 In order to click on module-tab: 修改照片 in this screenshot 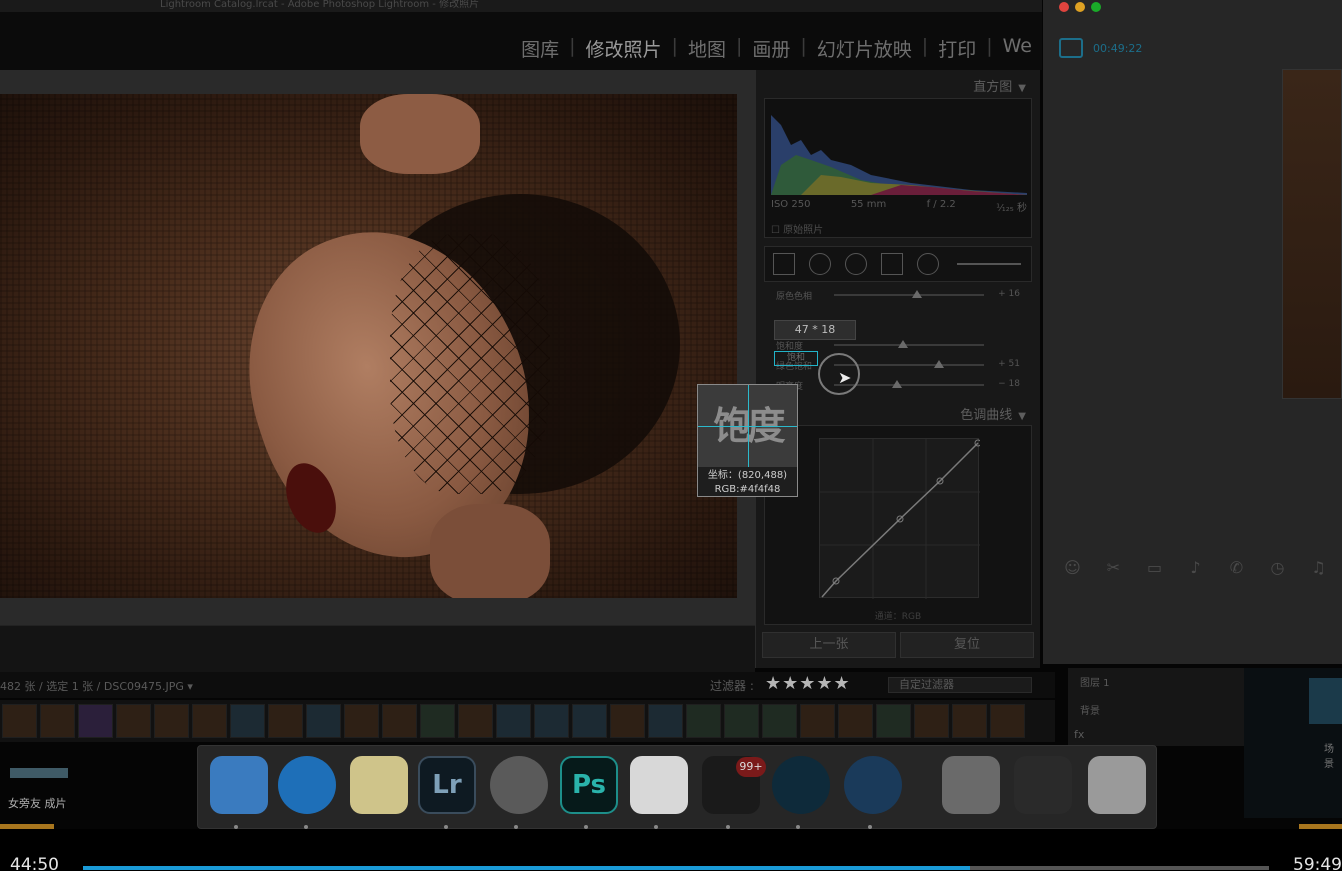, I will do `click(624, 48)`.